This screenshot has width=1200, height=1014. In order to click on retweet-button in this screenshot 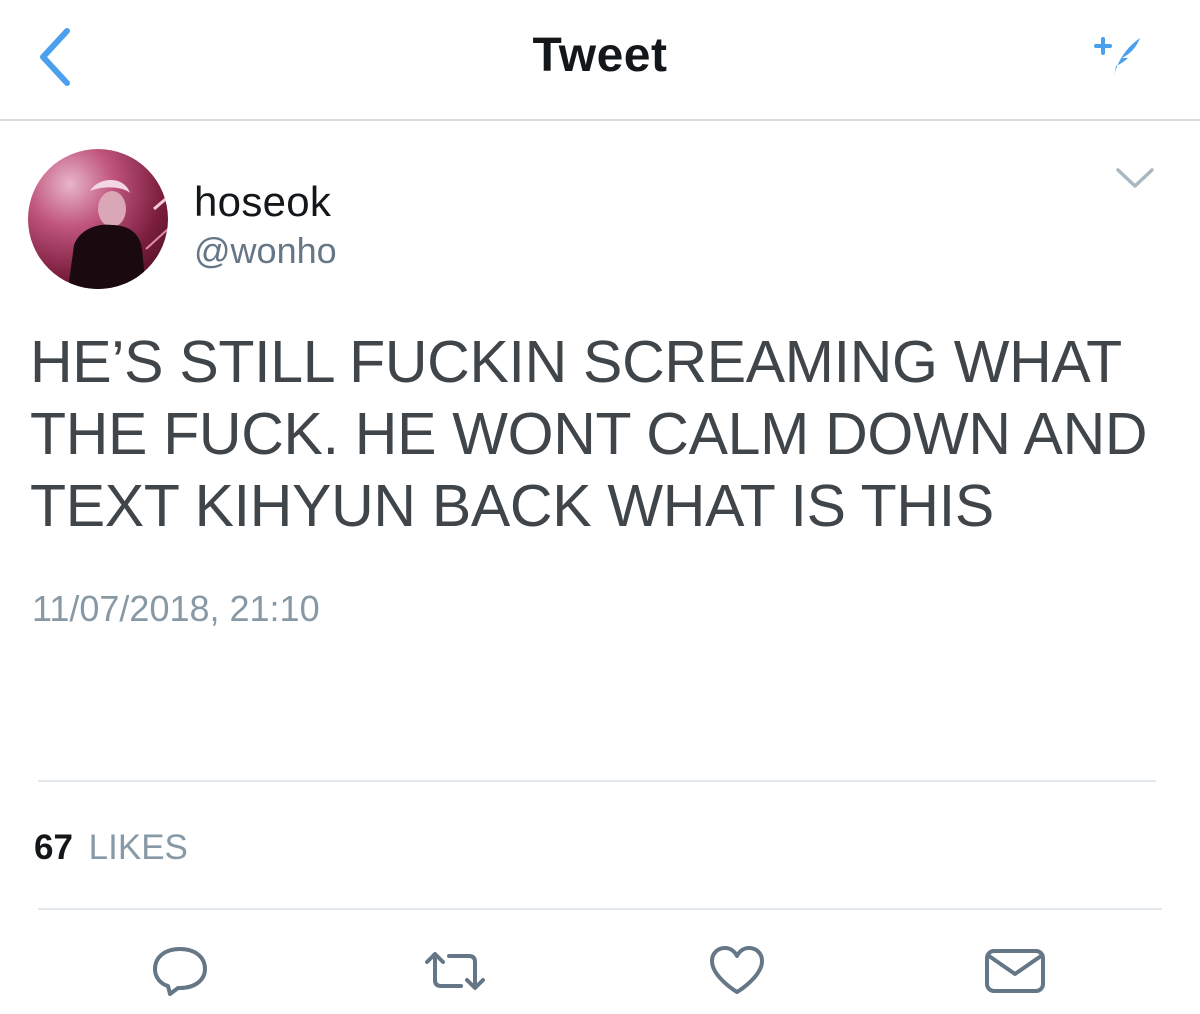, I will do `click(455, 971)`.